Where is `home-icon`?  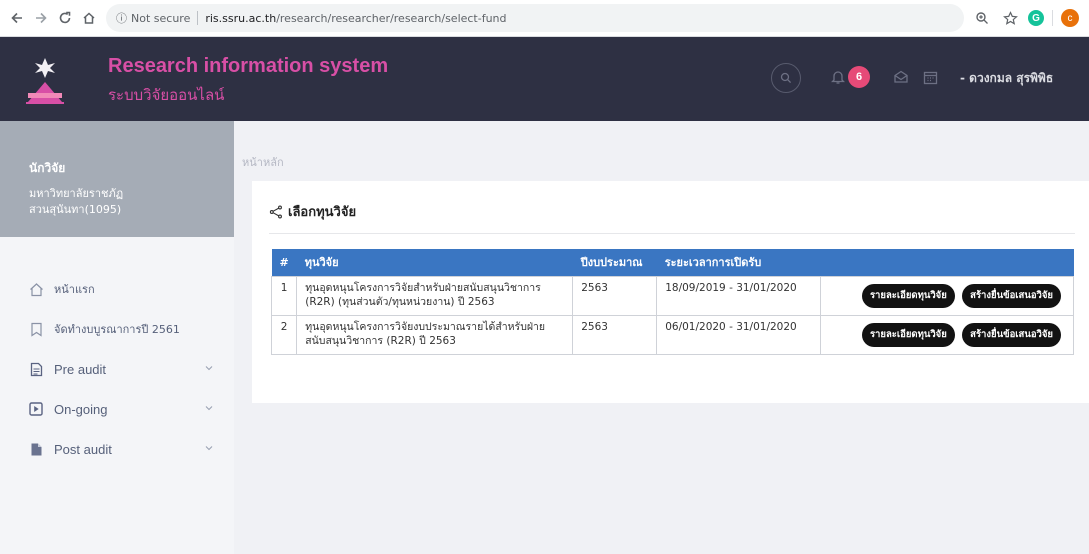 home-icon is located at coordinates (89, 18).